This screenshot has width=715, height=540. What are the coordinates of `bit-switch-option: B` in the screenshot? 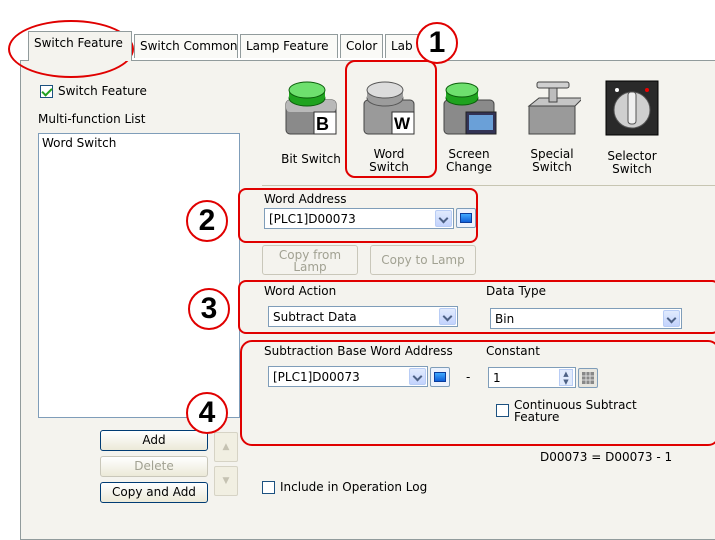 It's located at (311, 108).